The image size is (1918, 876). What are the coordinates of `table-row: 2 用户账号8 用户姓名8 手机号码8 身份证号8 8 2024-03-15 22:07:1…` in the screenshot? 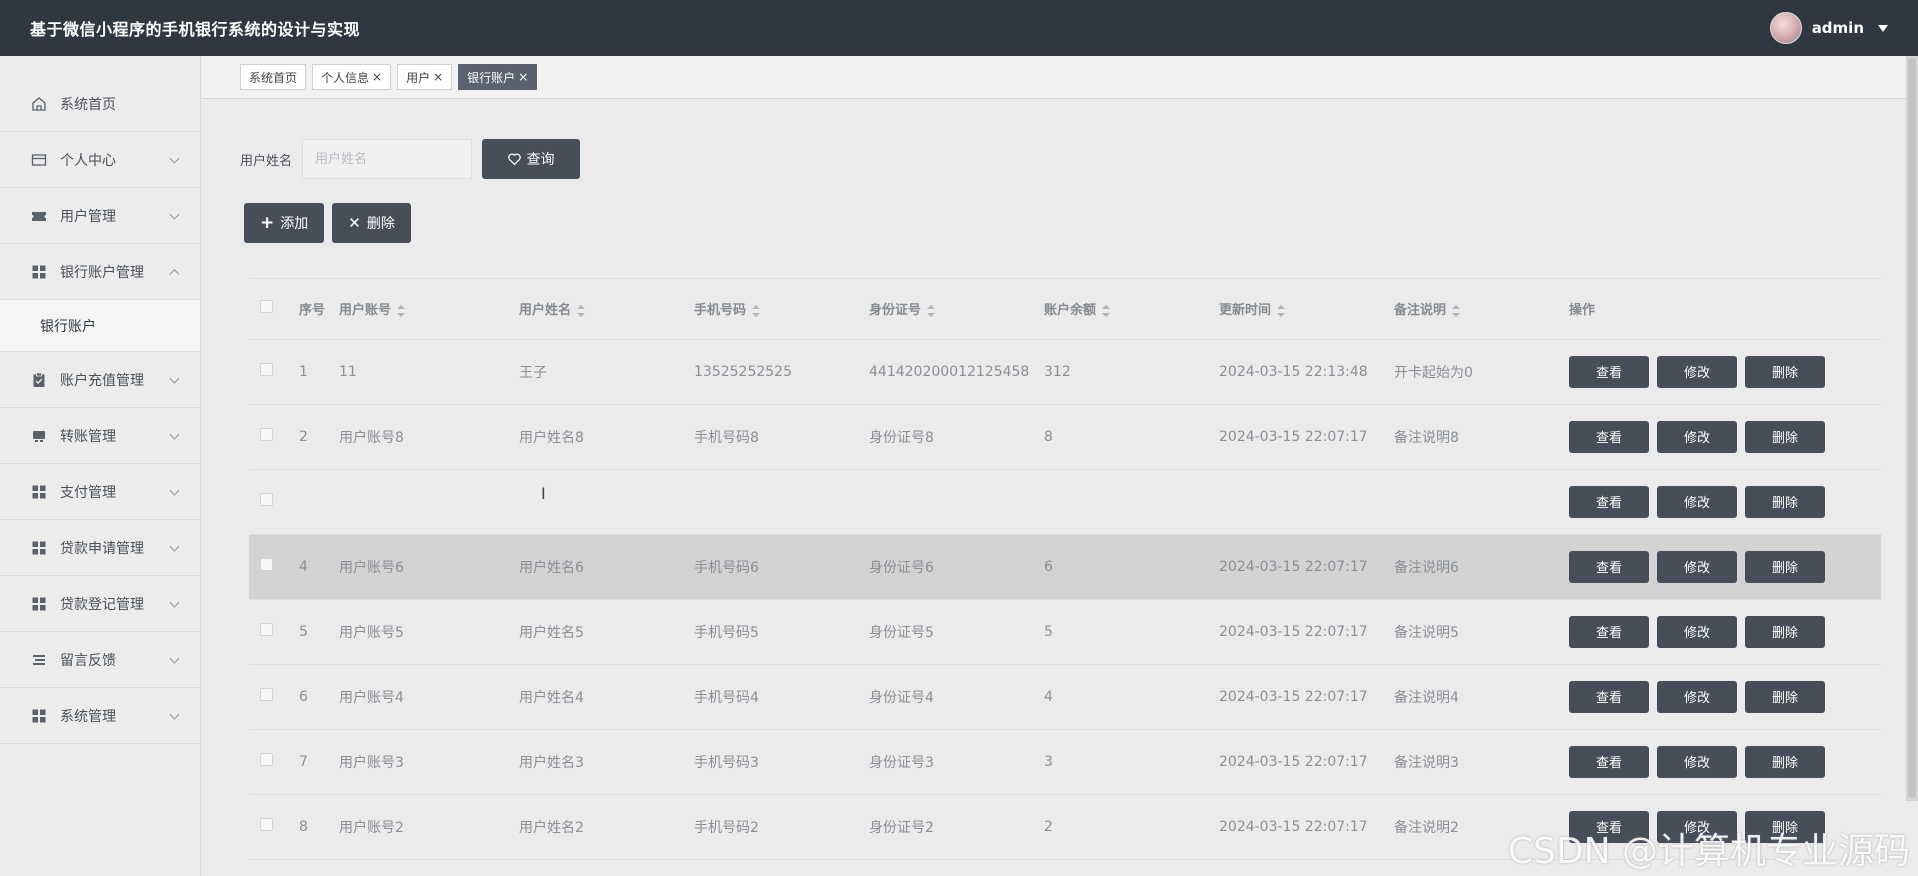 It's located at (1065, 437).